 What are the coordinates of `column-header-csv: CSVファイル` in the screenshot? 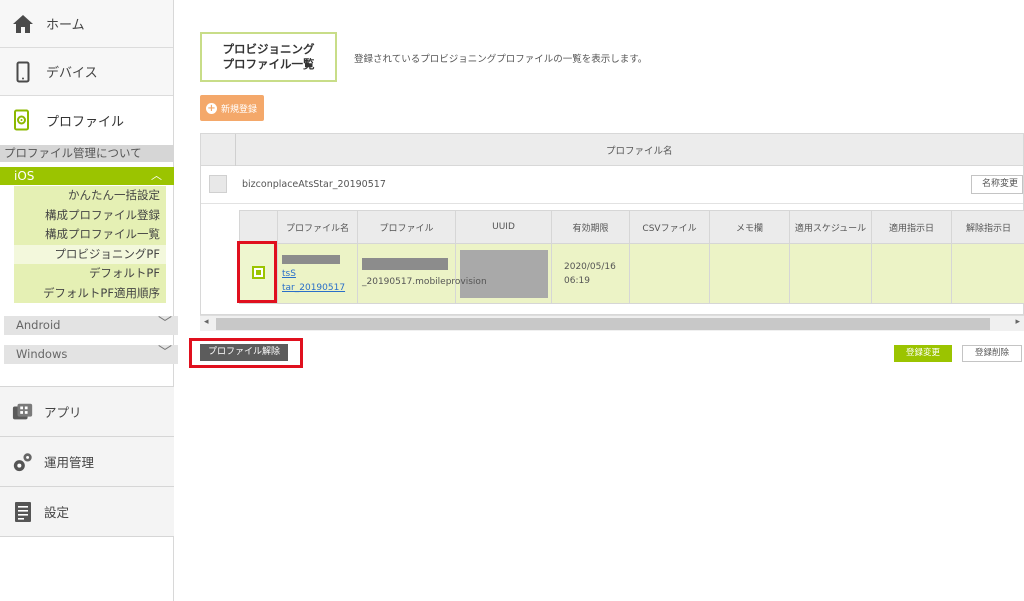 It's located at (669, 227).